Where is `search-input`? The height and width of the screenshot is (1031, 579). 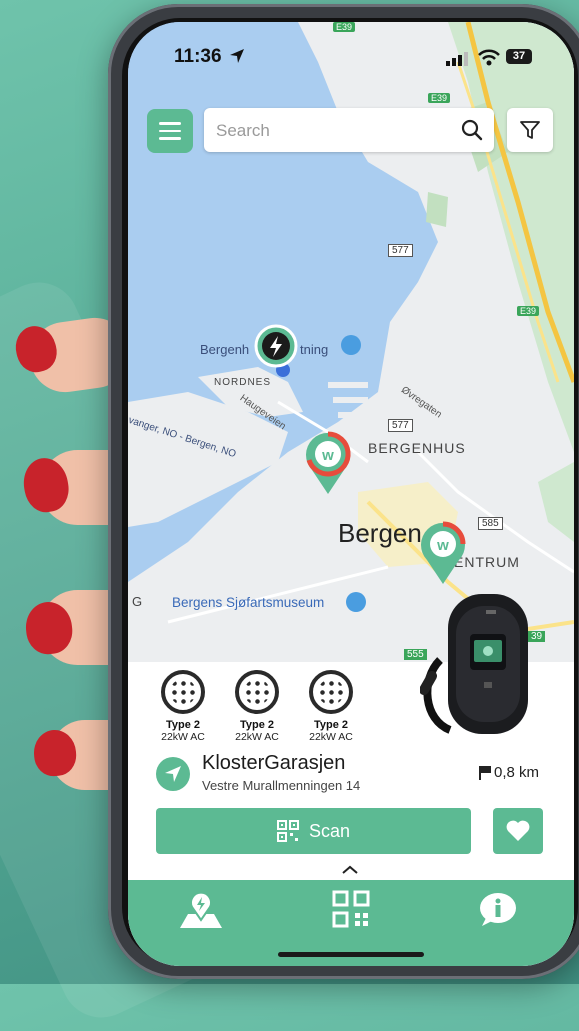 search-input is located at coordinates (336, 131).